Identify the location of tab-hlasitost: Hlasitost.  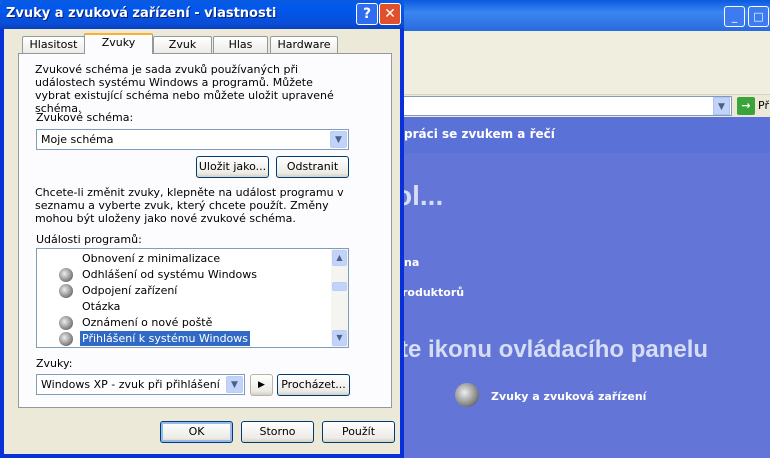
(53, 44).